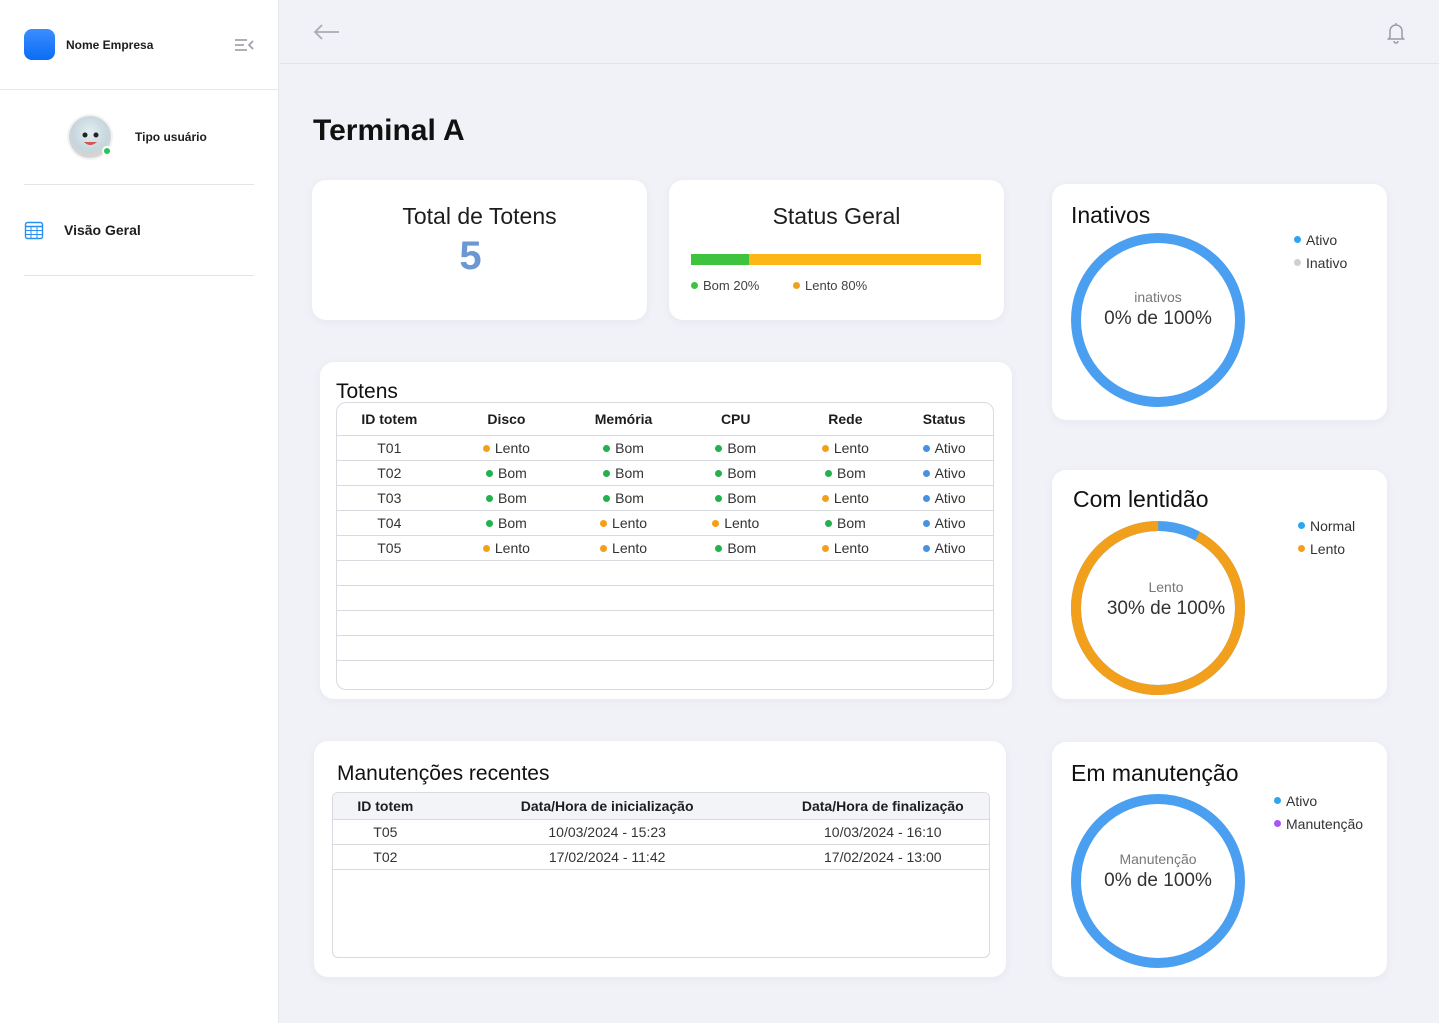 The height and width of the screenshot is (1023, 1439). Describe the element at coordinates (1302, 800) in the screenshot. I see `legend-label: Ativo` at that location.